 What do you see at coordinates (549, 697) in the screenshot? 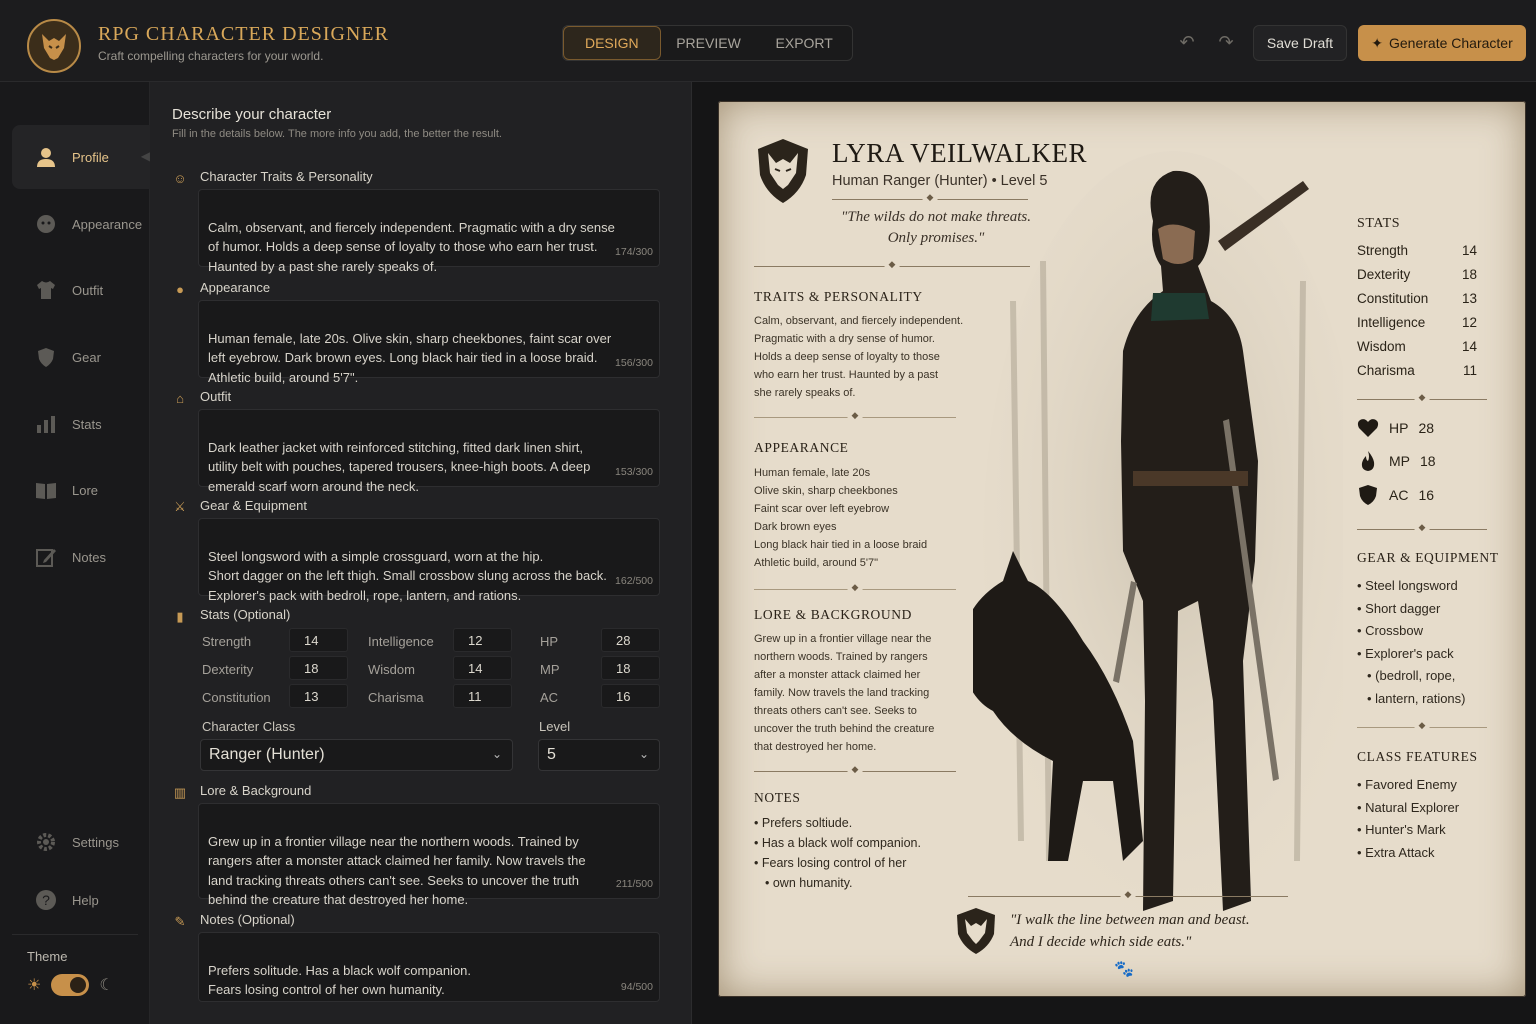
I see `stat-label: AC` at bounding box center [549, 697].